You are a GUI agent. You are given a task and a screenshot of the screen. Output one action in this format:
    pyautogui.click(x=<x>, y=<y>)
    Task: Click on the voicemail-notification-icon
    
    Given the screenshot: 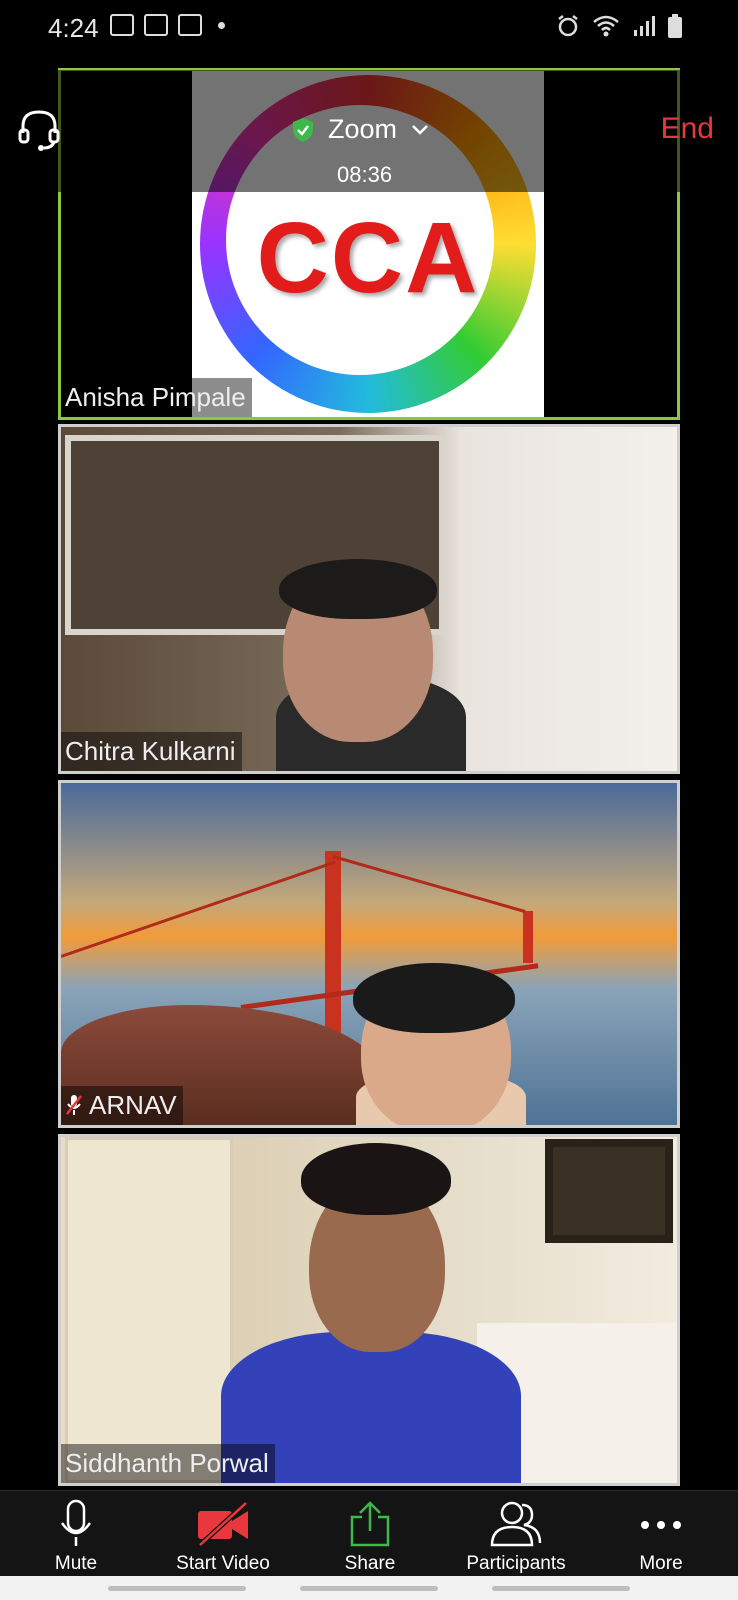 What is the action you would take?
    pyautogui.click(x=190, y=25)
    